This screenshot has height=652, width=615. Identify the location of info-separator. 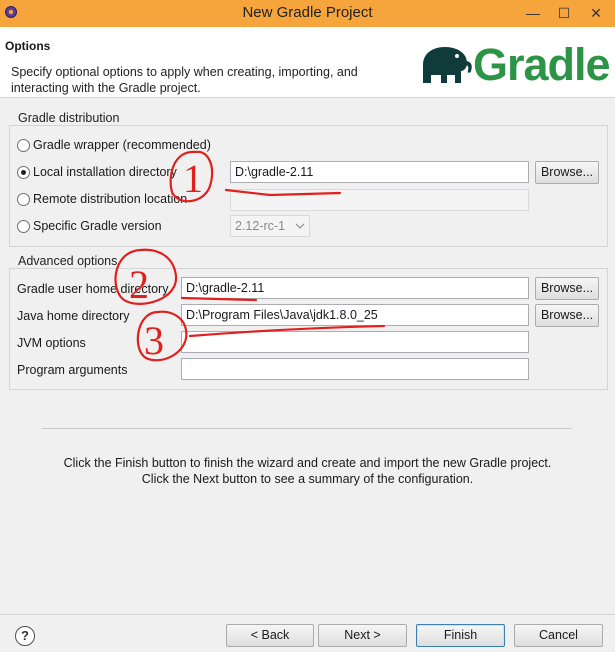
(307, 428).